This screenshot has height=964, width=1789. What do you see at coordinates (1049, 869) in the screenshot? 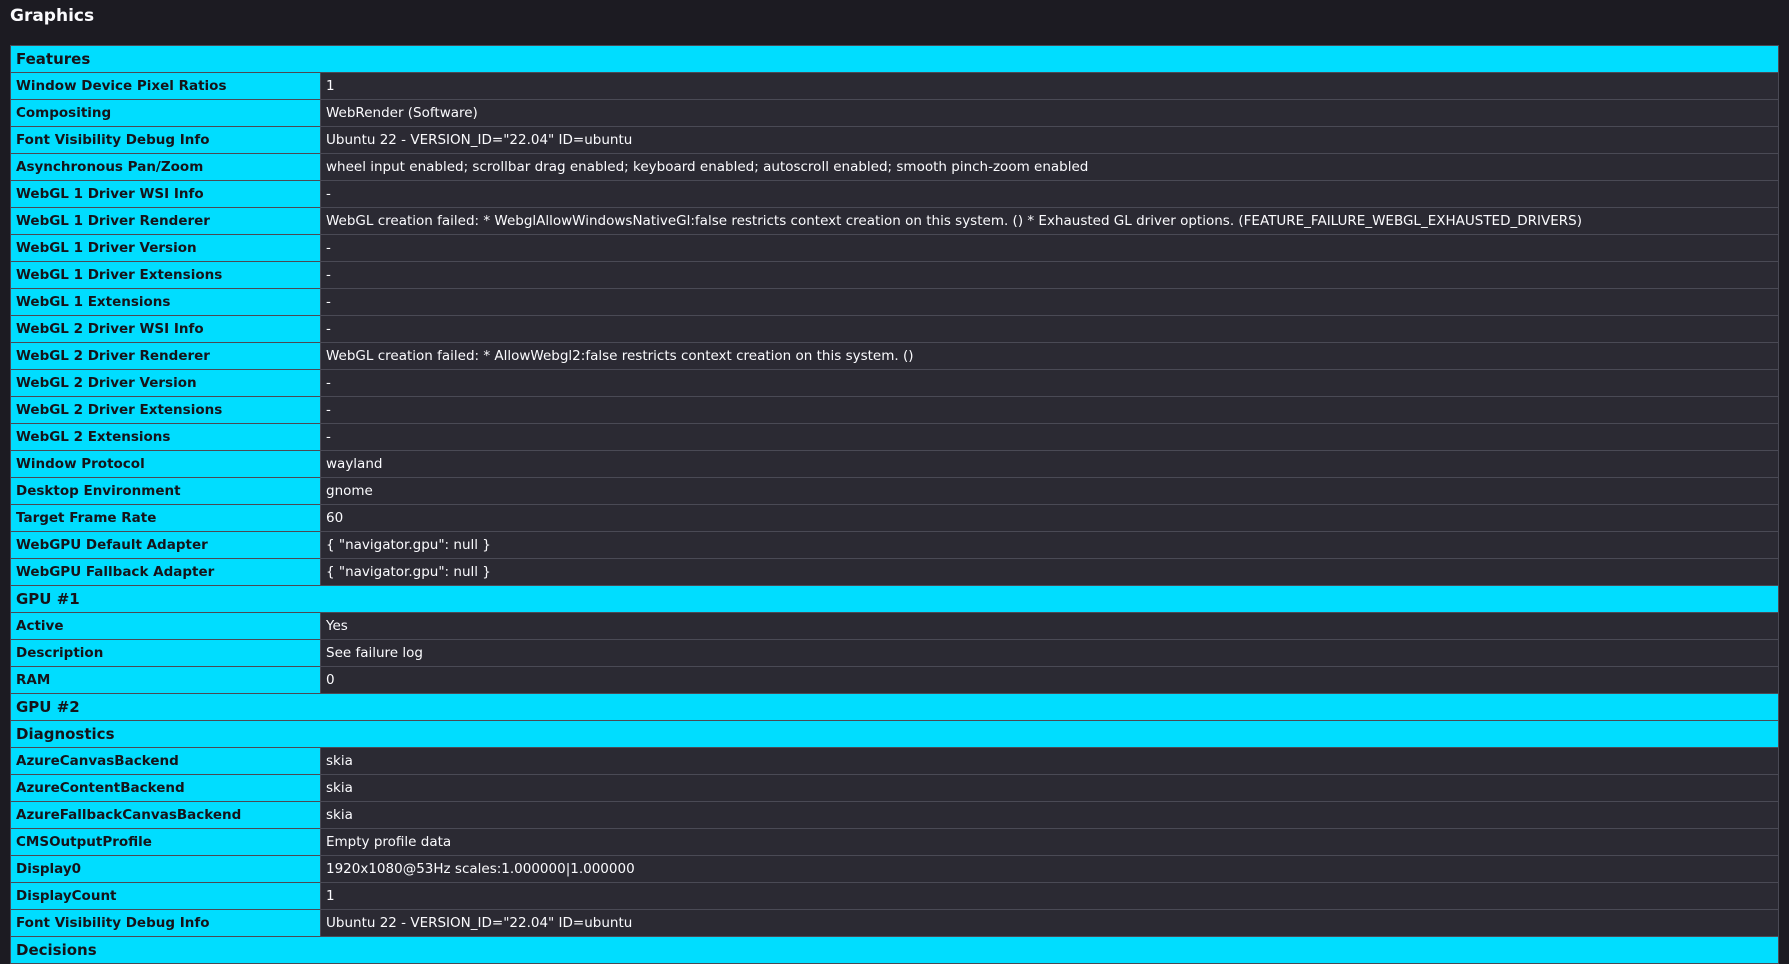
I see `row-value: 1920x1080@53Hz scales:1.000000|1.000000` at bounding box center [1049, 869].